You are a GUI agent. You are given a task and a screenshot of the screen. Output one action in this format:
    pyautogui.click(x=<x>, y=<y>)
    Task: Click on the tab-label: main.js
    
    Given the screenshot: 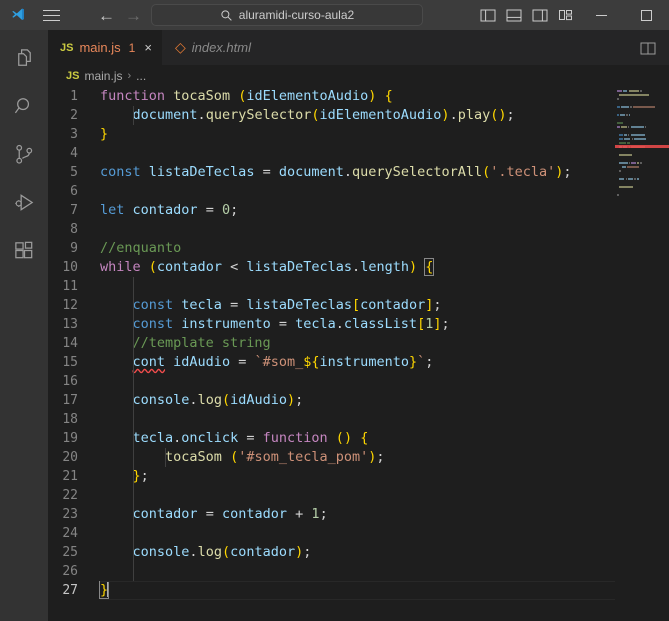 What is the action you would take?
    pyautogui.click(x=100, y=47)
    